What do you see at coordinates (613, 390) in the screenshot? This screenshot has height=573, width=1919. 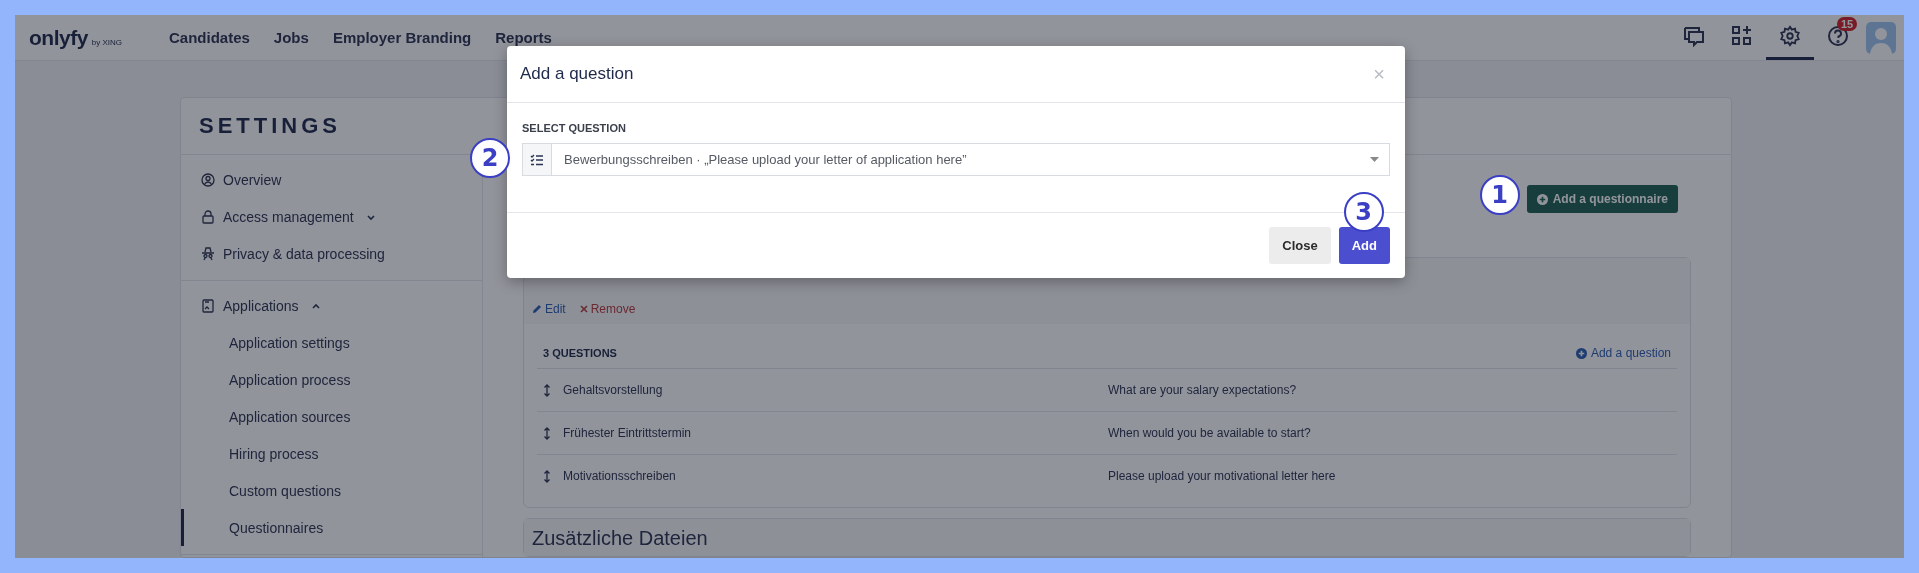 I see `table-cell-text: Gehaltsvorstellung` at bounding box center [613, 390].